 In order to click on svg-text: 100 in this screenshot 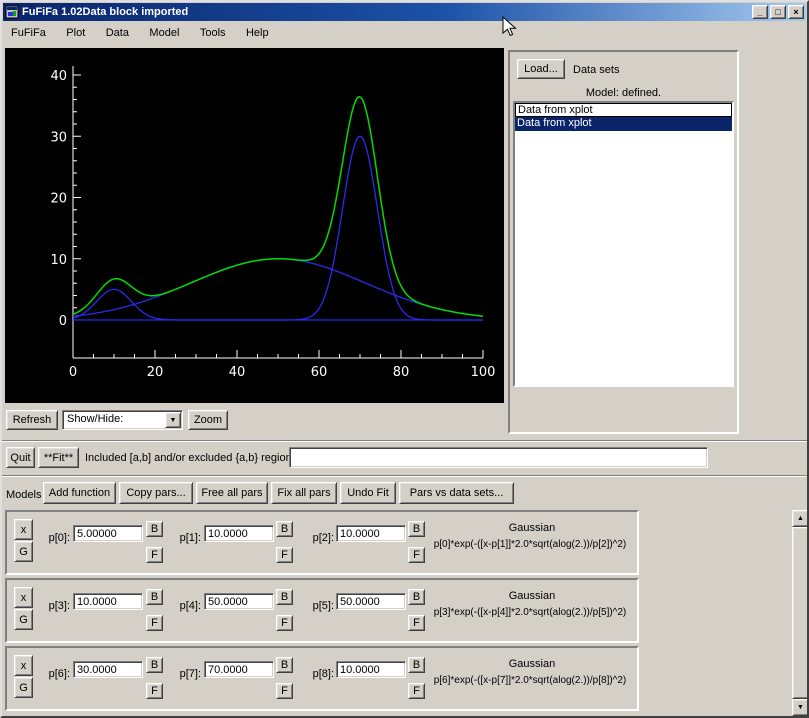, I will do `click(483, 372)`.